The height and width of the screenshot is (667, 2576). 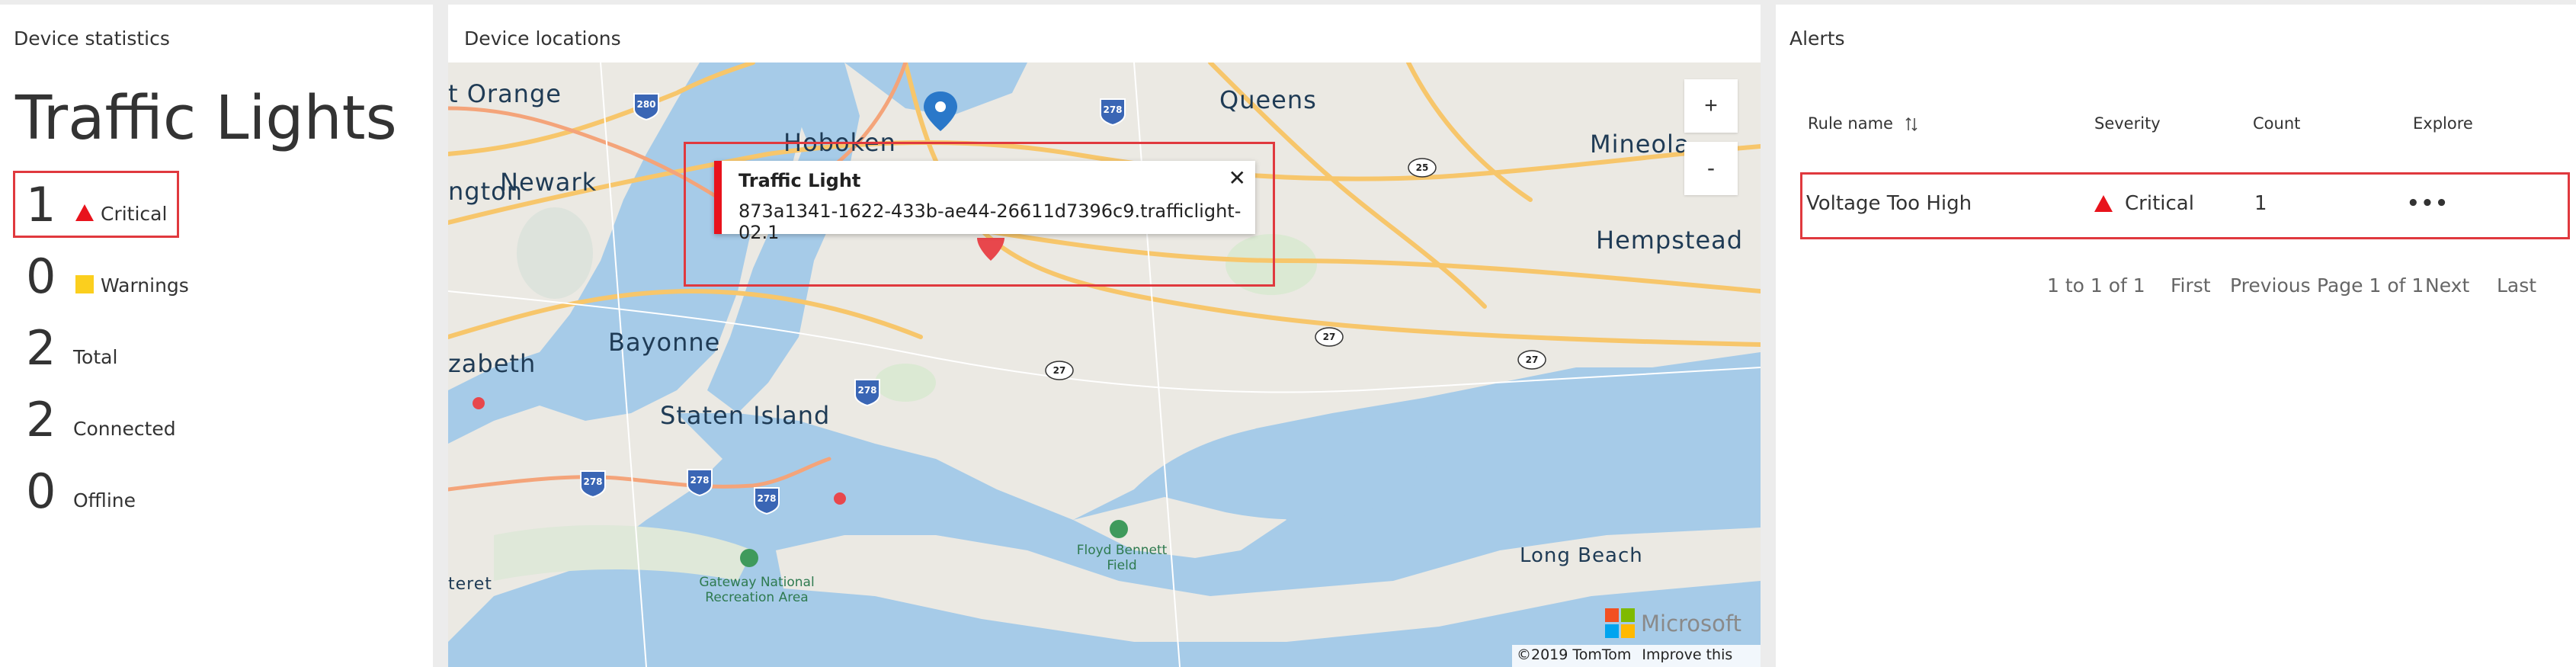 What do you see at coordinates (145, 285) in the screenshot?
I see `stat-label: Warnings` at bounding box center [145, 285].